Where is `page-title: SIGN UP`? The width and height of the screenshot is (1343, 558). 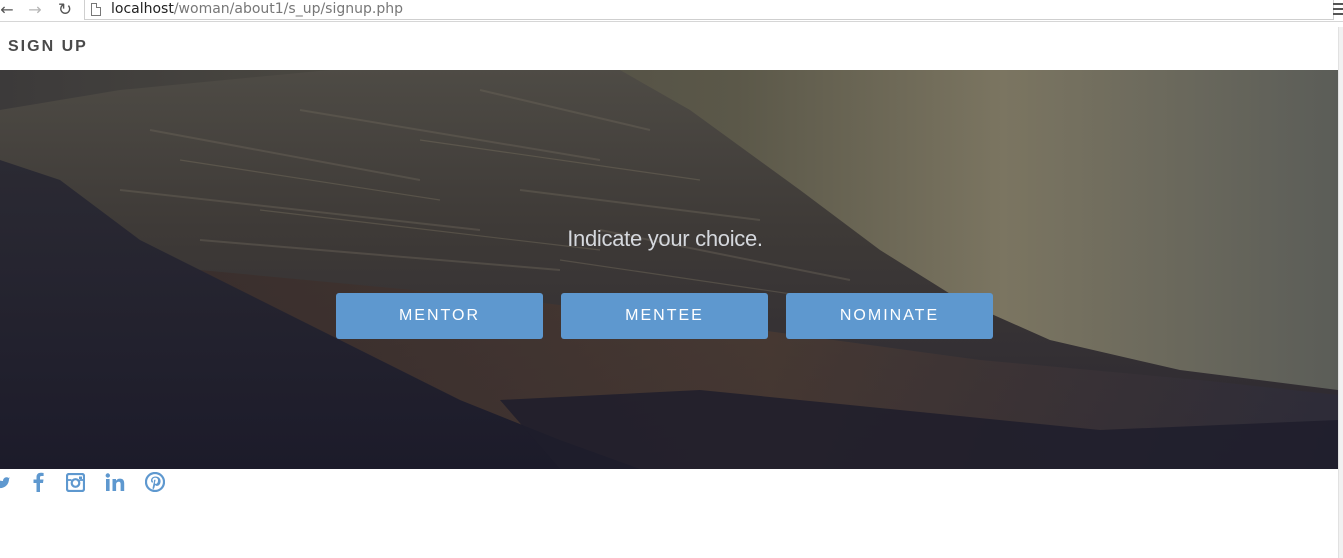
page-title: SIGN UP is located at coordinates (48, 46).